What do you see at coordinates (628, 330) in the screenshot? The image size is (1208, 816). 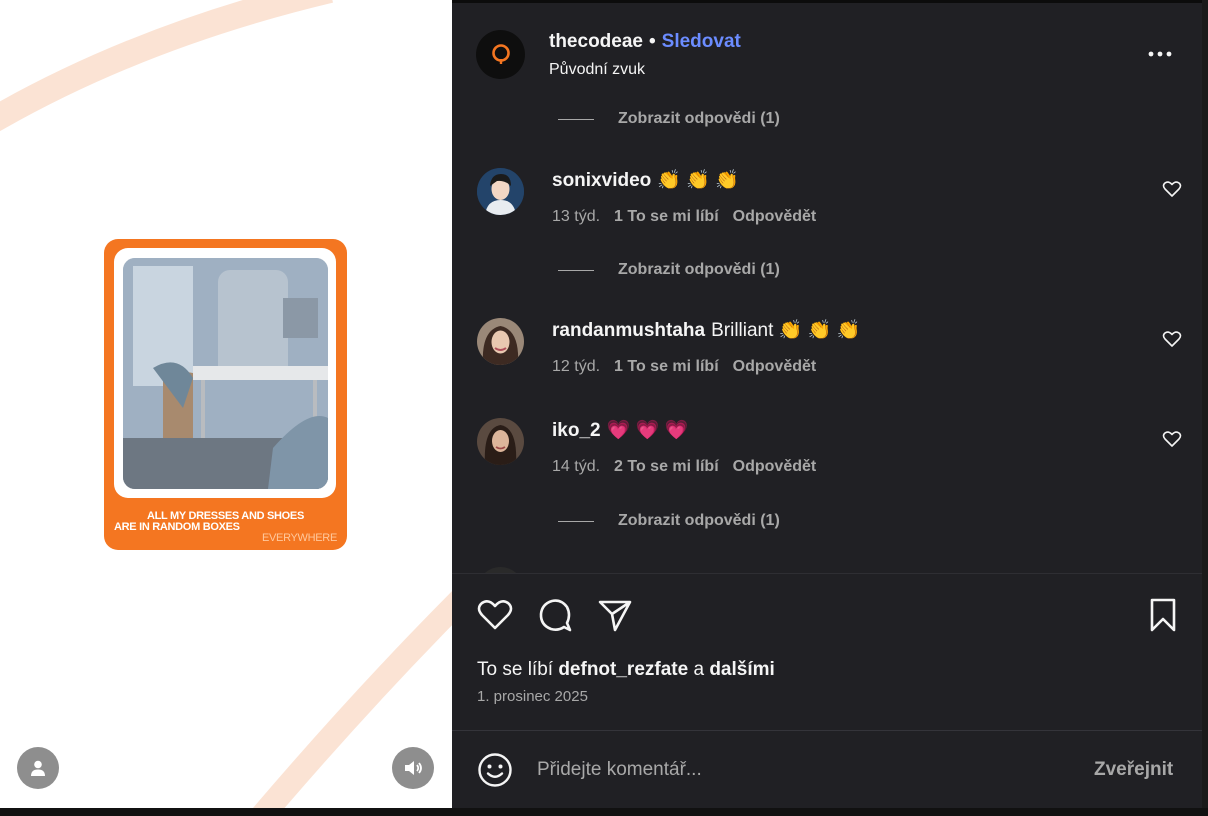 I see `comment-username: randanmushtaha` at bounding box center [628, 330].